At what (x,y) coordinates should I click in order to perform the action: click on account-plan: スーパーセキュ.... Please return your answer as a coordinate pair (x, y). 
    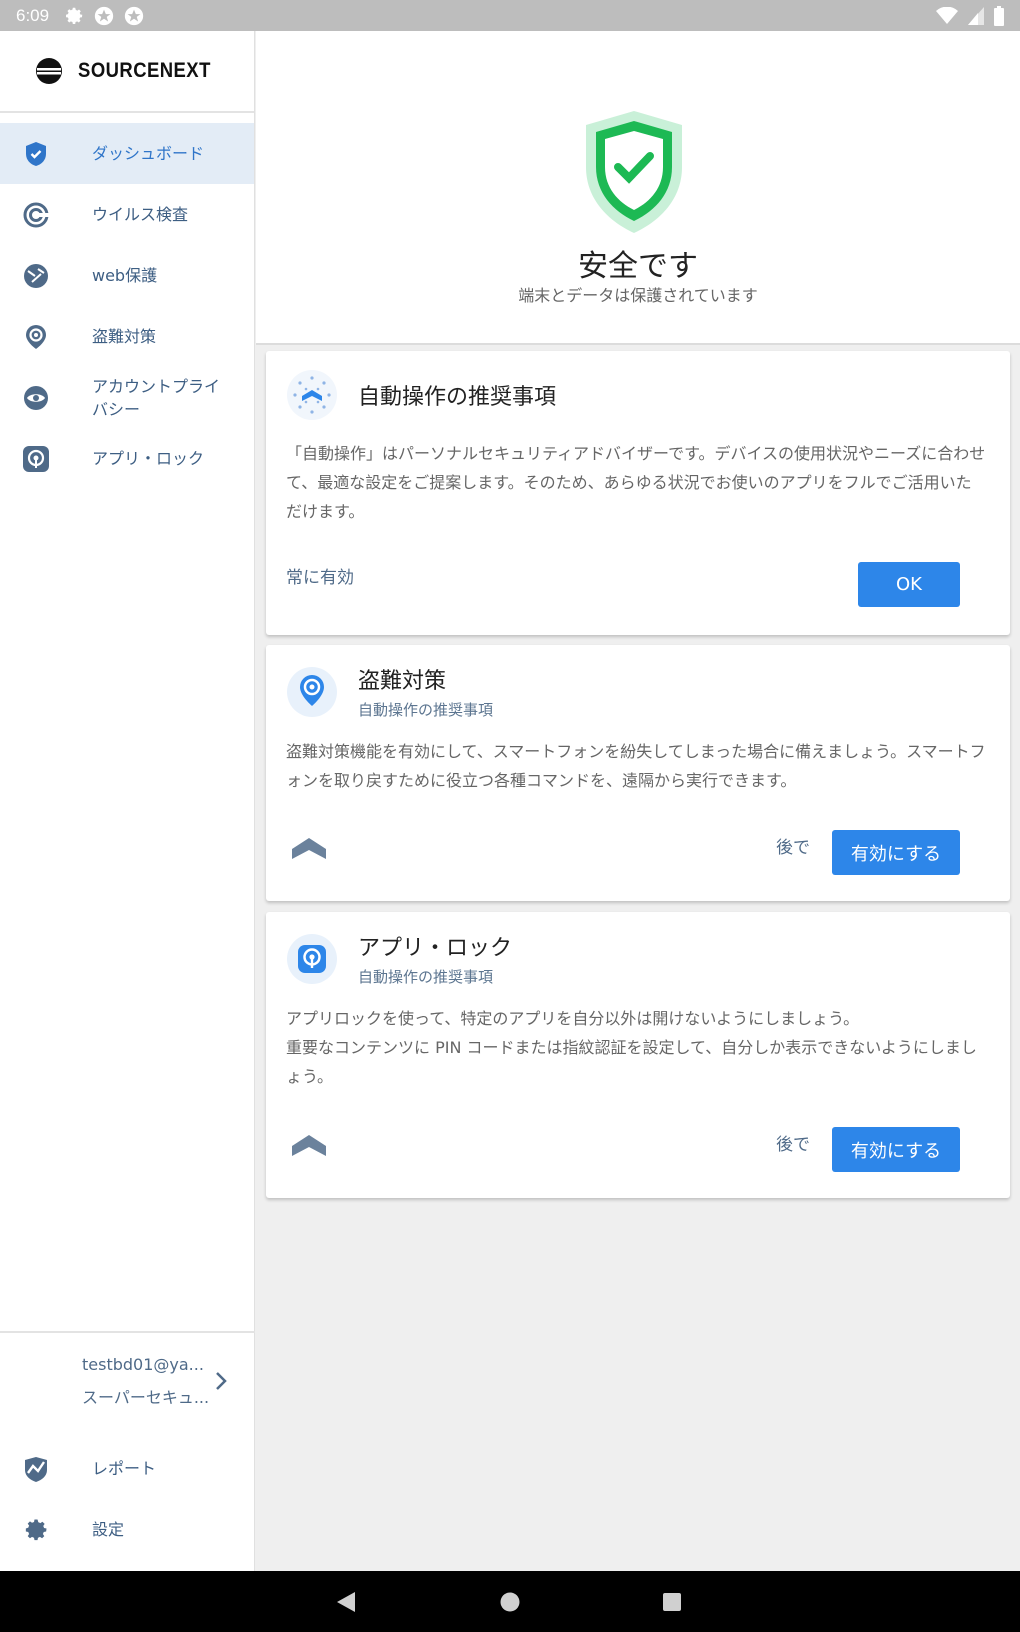
    Looking at the image, I should click on (146, 1397).